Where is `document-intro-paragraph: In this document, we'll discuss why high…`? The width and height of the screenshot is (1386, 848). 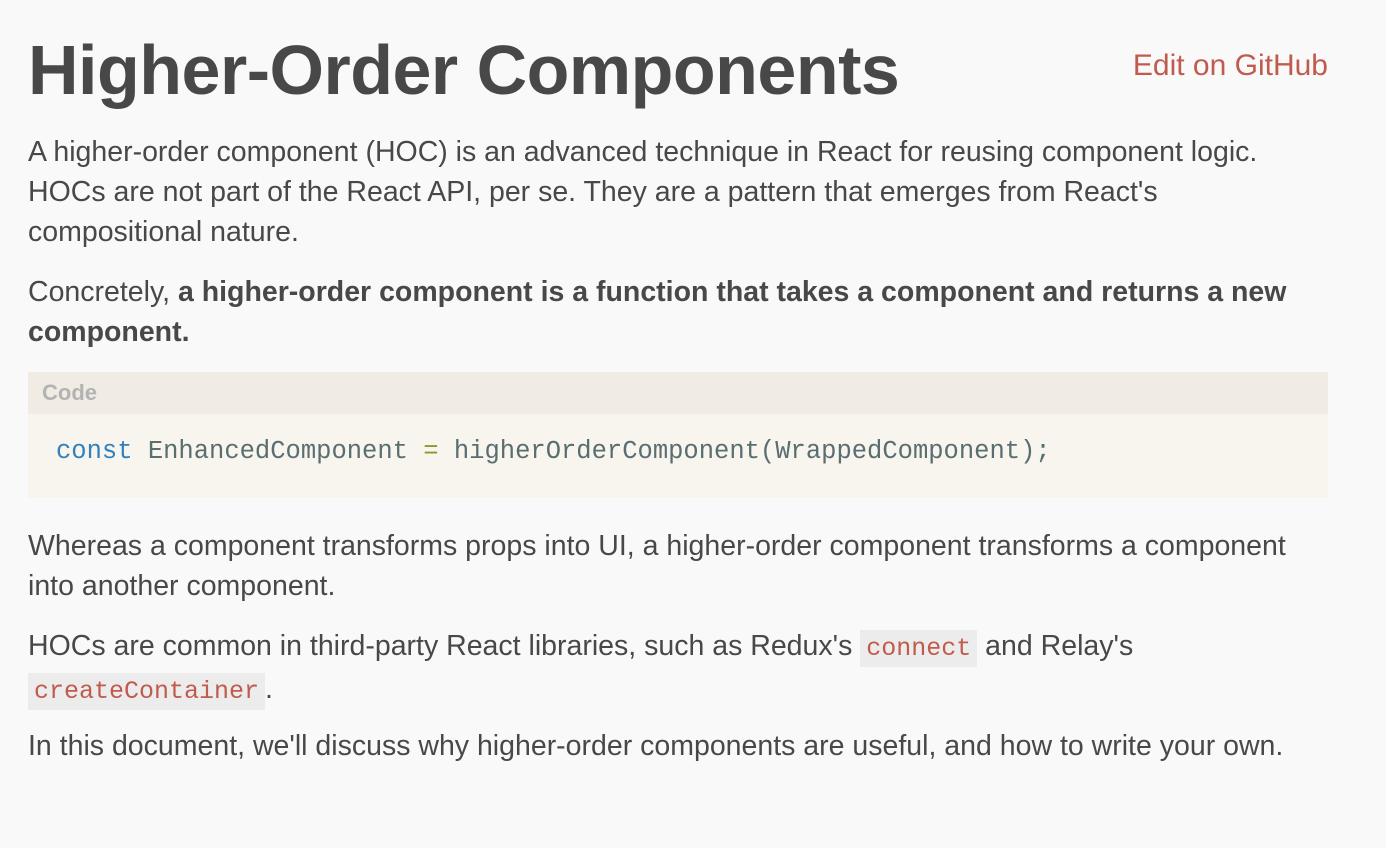 document-intro-paragraph: In this document, we'll discuss why high… is located at coordinates (656, 746).